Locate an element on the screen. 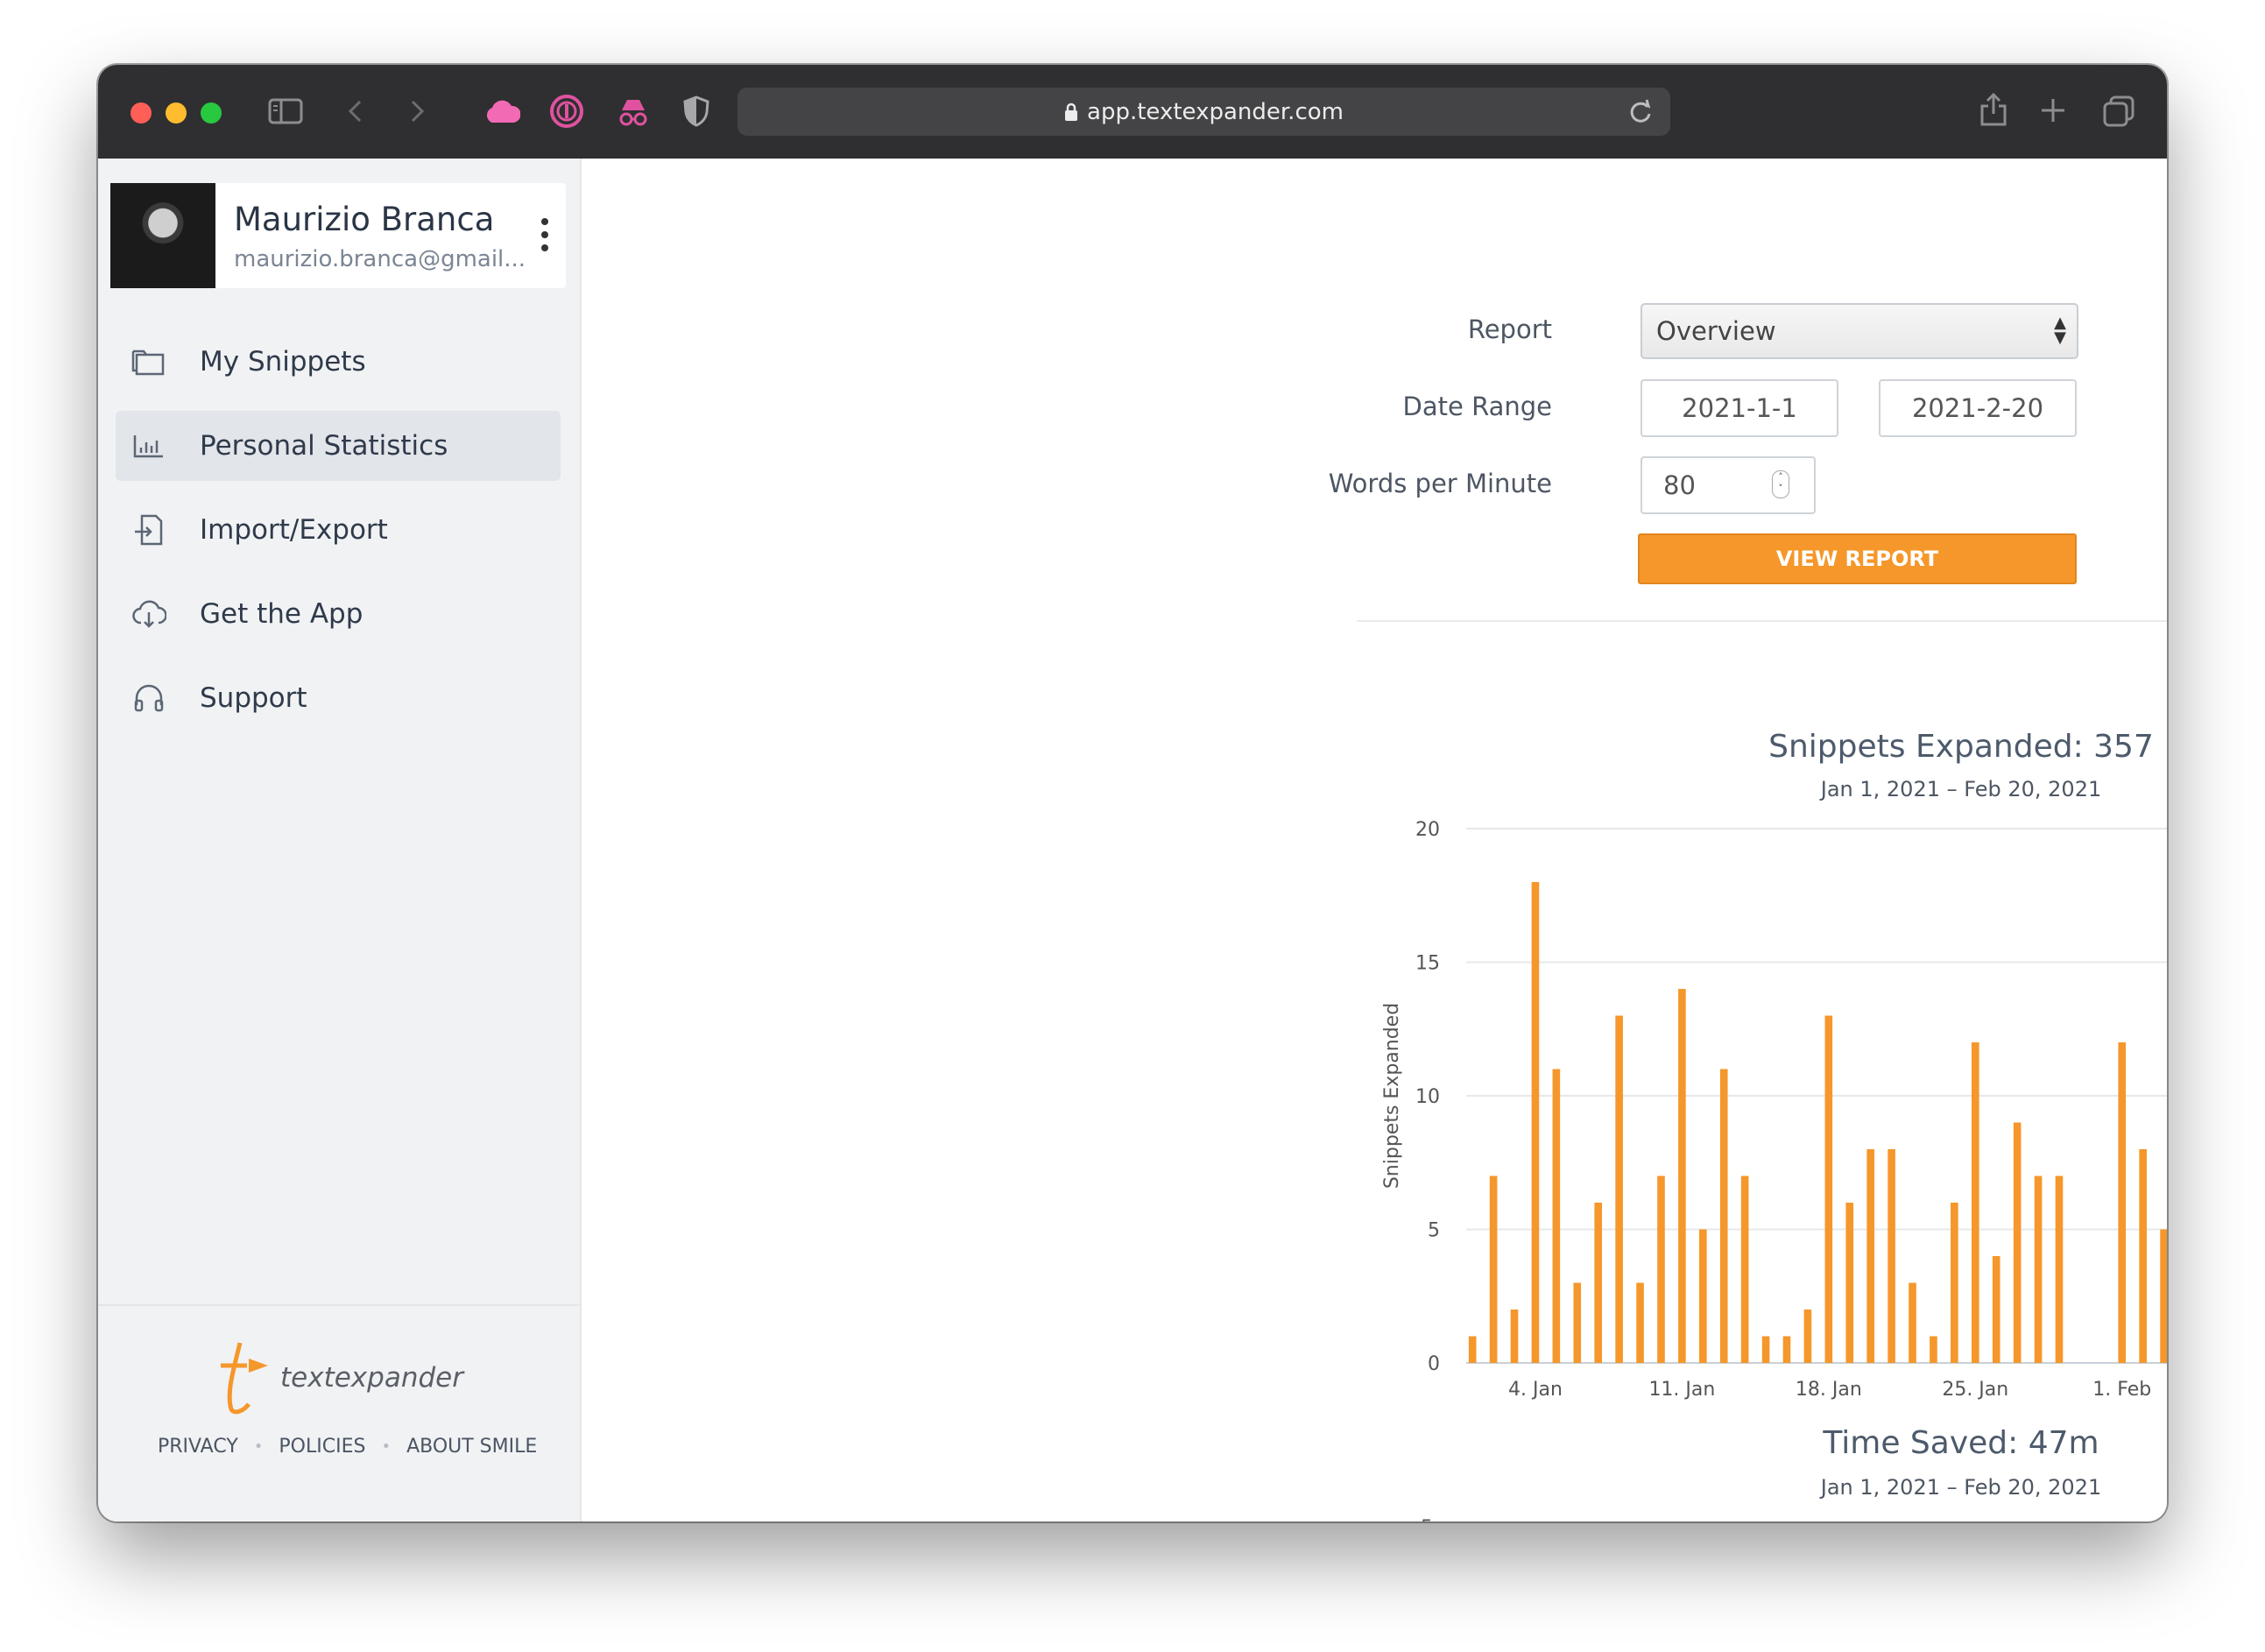 The width and height of the screenshot is (2265, 1652). minimize-window-button is located at coordinates (176, 113).